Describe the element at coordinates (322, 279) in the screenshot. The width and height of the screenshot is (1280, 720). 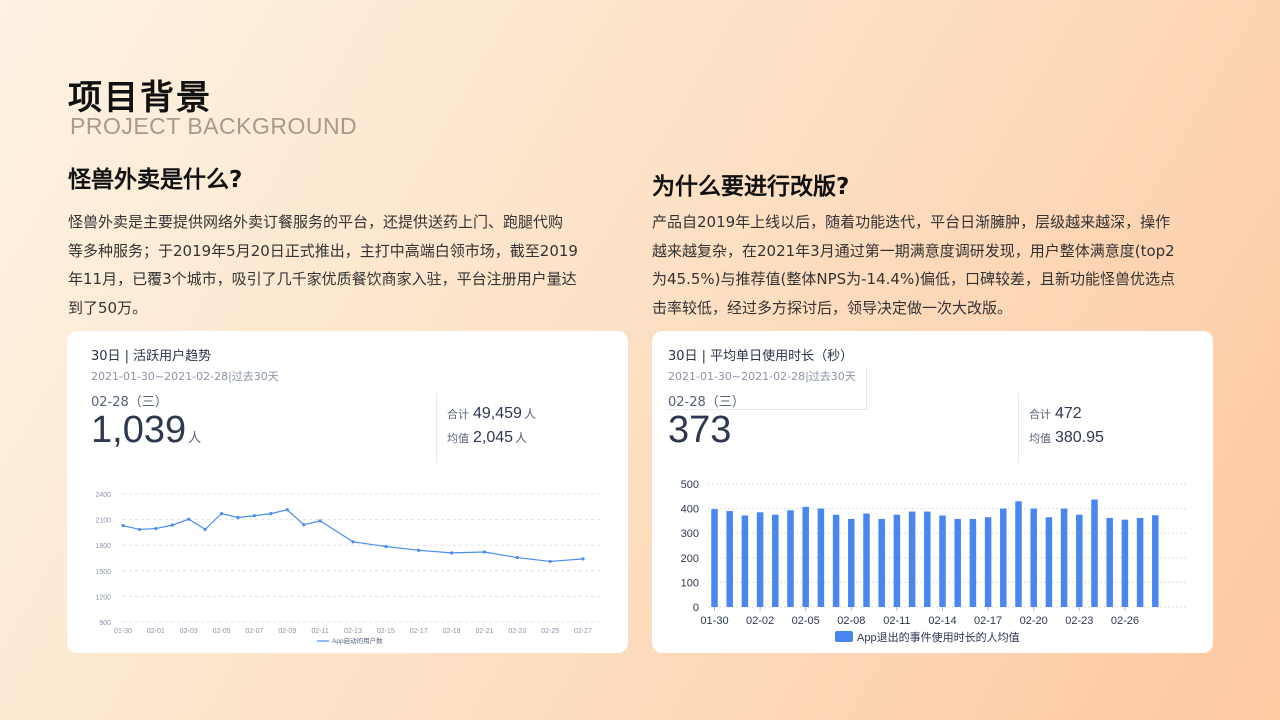
I see `paragraph-line: 年11月，已覆3个城市，吸引了几千家优质餐饮商家入驻，平台注册用户量达` at that location.